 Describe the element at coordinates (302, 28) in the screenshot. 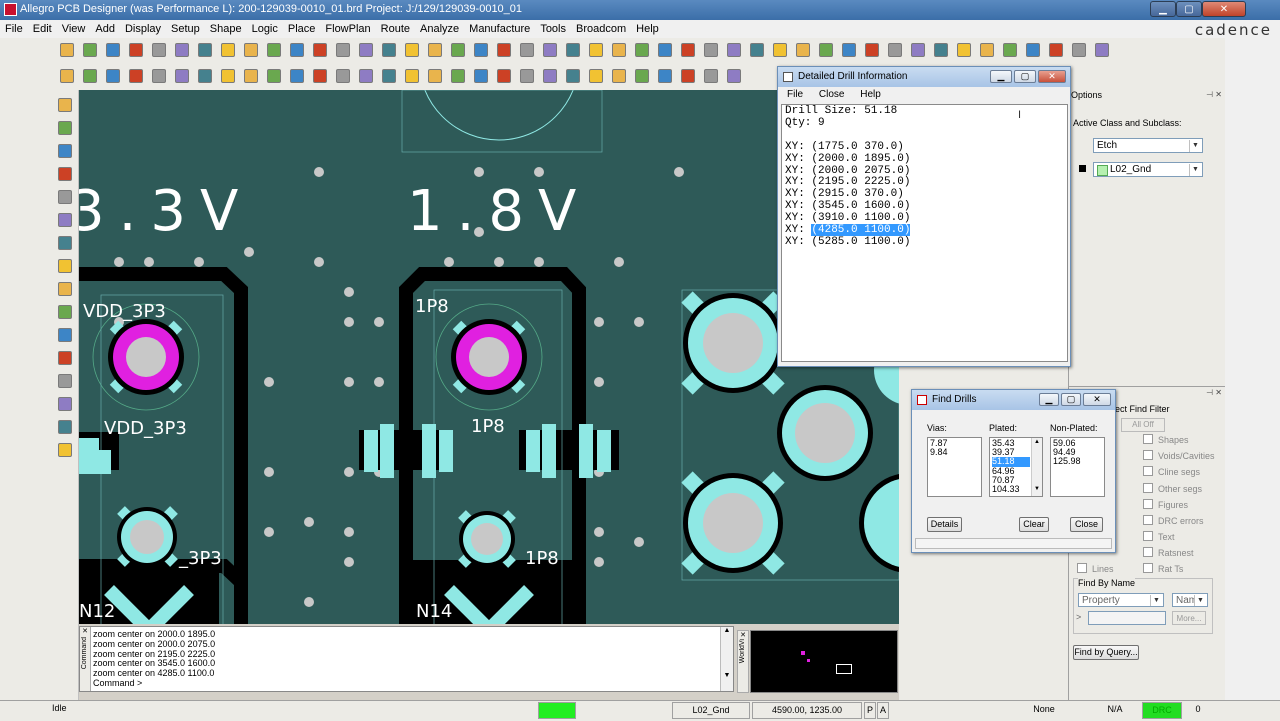

I see `menu-place: Place` at that location.